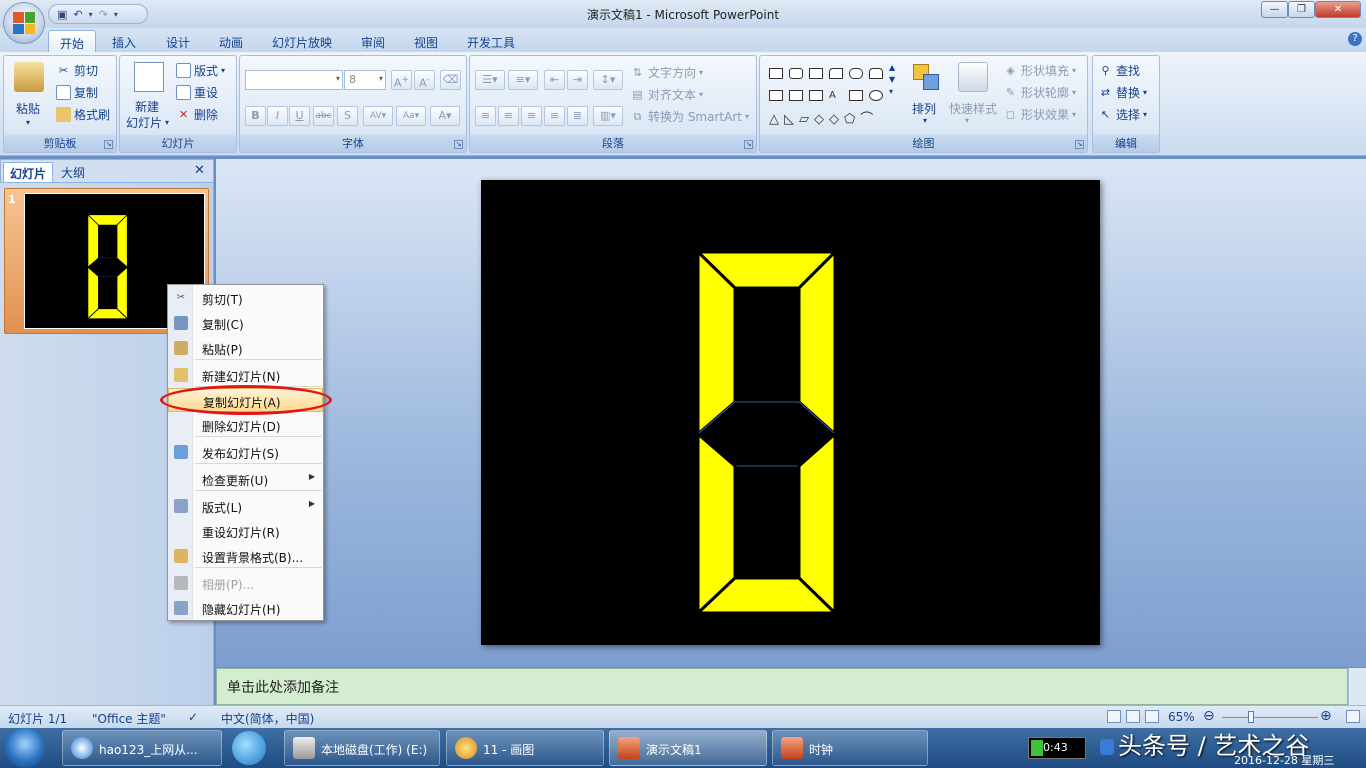 The image size is (1366, 768). What do you see at coordinates (411, 116) in the screenshot?
I see `change-case-button: Aa▾` at bounding box center [411, 116].